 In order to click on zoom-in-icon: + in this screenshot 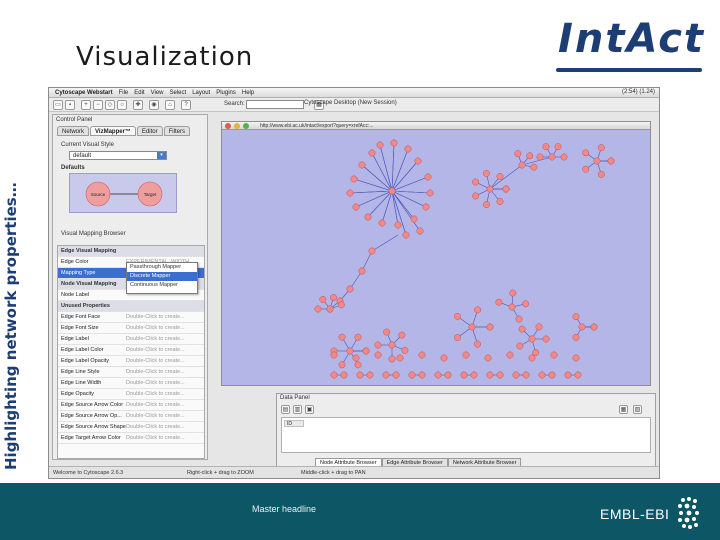, I will do `click(86, 105)`.